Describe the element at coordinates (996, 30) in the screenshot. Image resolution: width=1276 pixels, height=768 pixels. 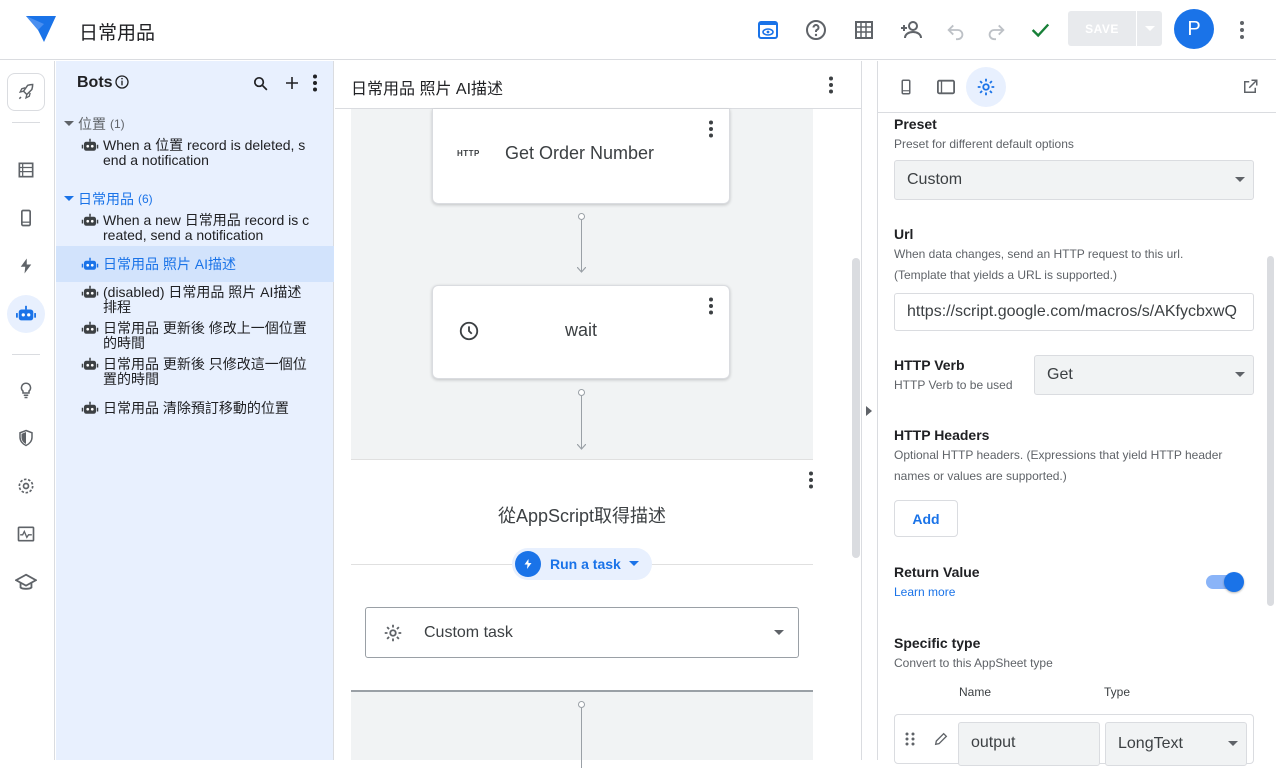
I see `redo-icon` at that location.